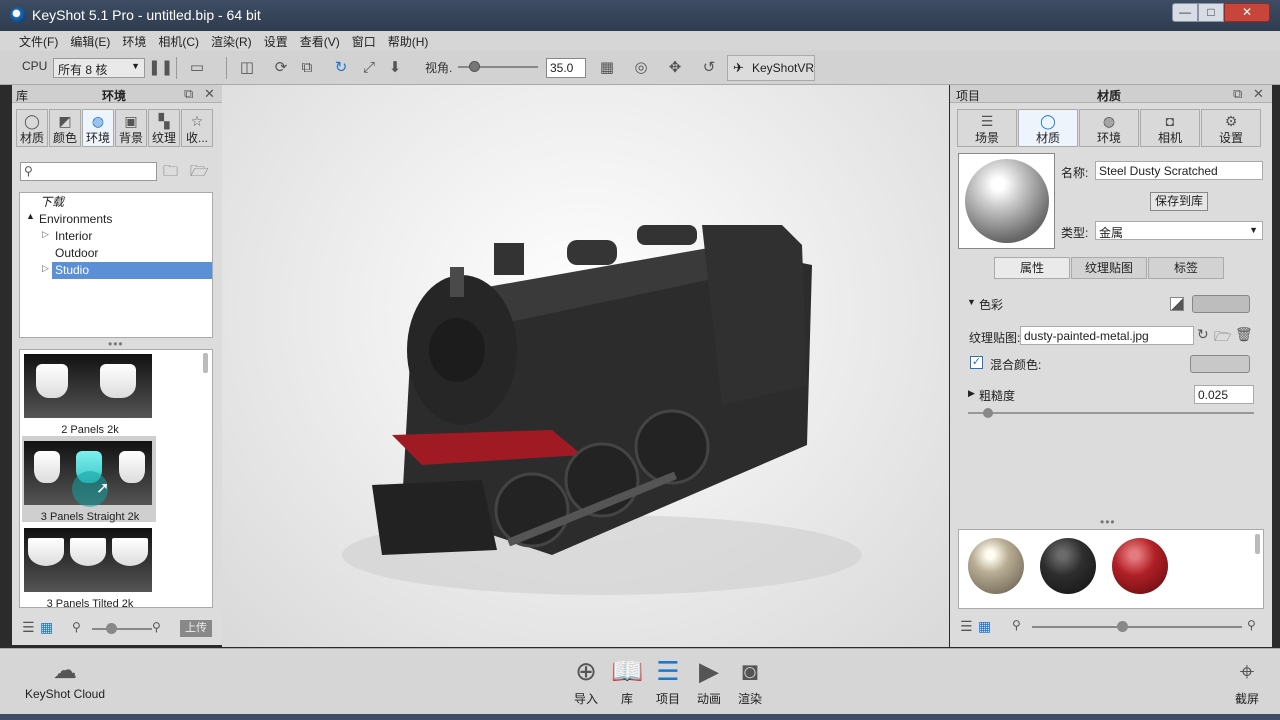 The image size is (1280, 720). Describe the element at coordinates (976, 362) in the screenshot. I see `blend-color-checkbox: ✓` at that location.